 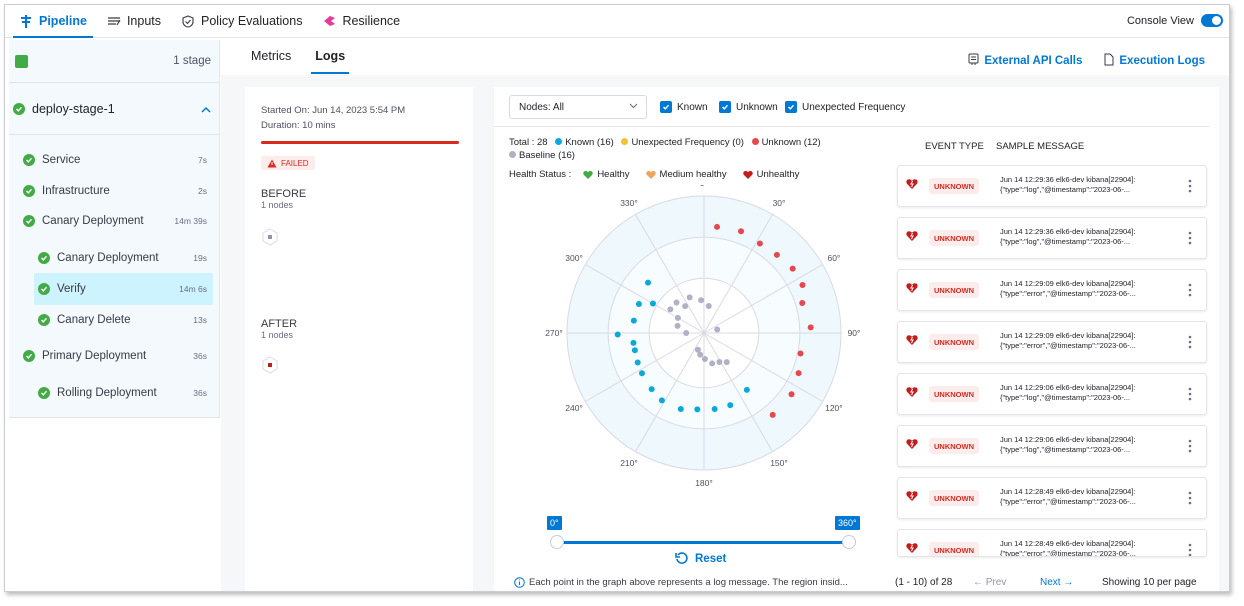 I want to click on step-infrastructure: Infrastructure 2s, so click(x=115, y=191).